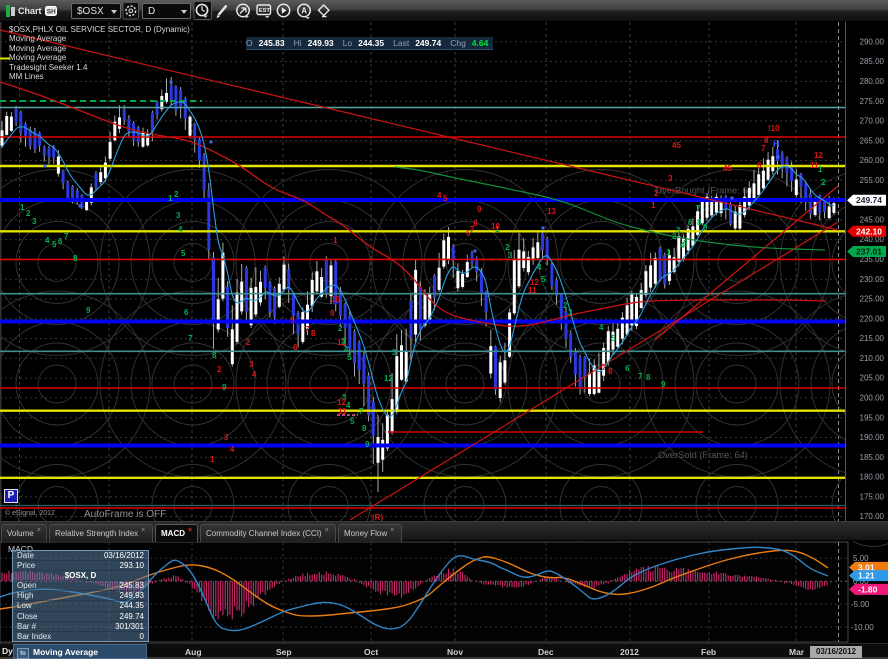 This screenshot has width=888, height=659. I want to click on svg-text: !10, so click(774, 128).